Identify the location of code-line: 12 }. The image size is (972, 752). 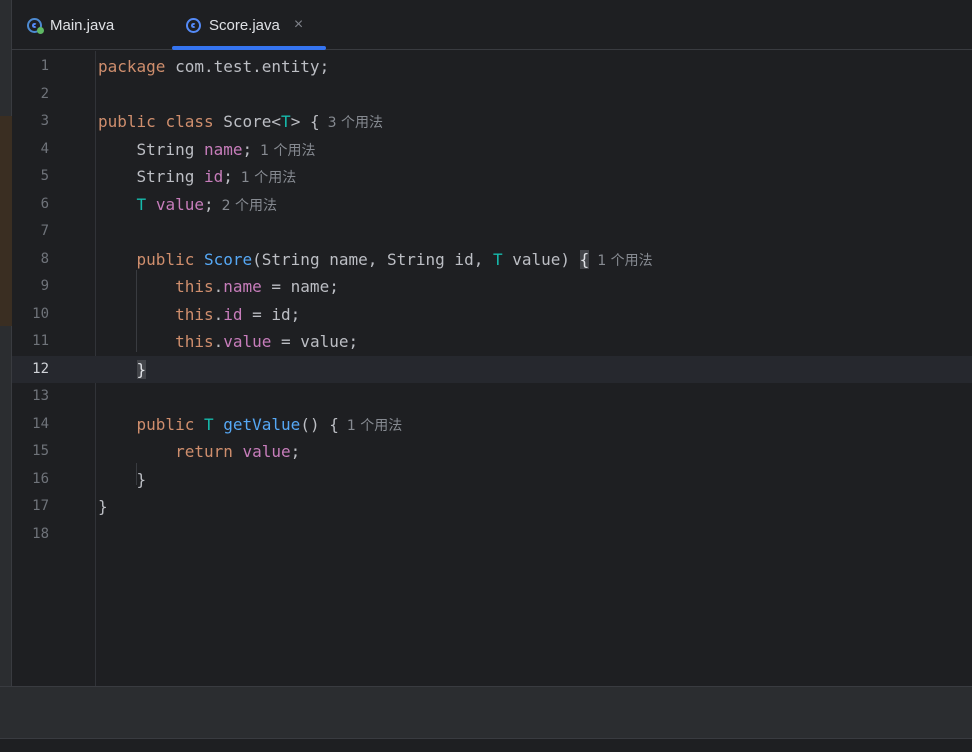
(492, 369).